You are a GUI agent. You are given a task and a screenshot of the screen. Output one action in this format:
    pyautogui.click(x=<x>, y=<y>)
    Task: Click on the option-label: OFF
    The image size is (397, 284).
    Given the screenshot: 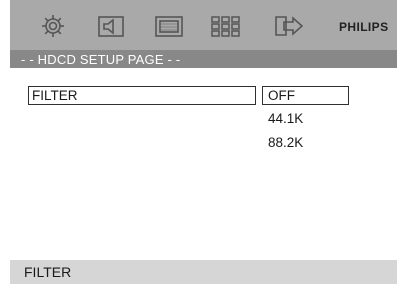 What is the action you would take?
    pyautogui.click(x=281, y=95)
    